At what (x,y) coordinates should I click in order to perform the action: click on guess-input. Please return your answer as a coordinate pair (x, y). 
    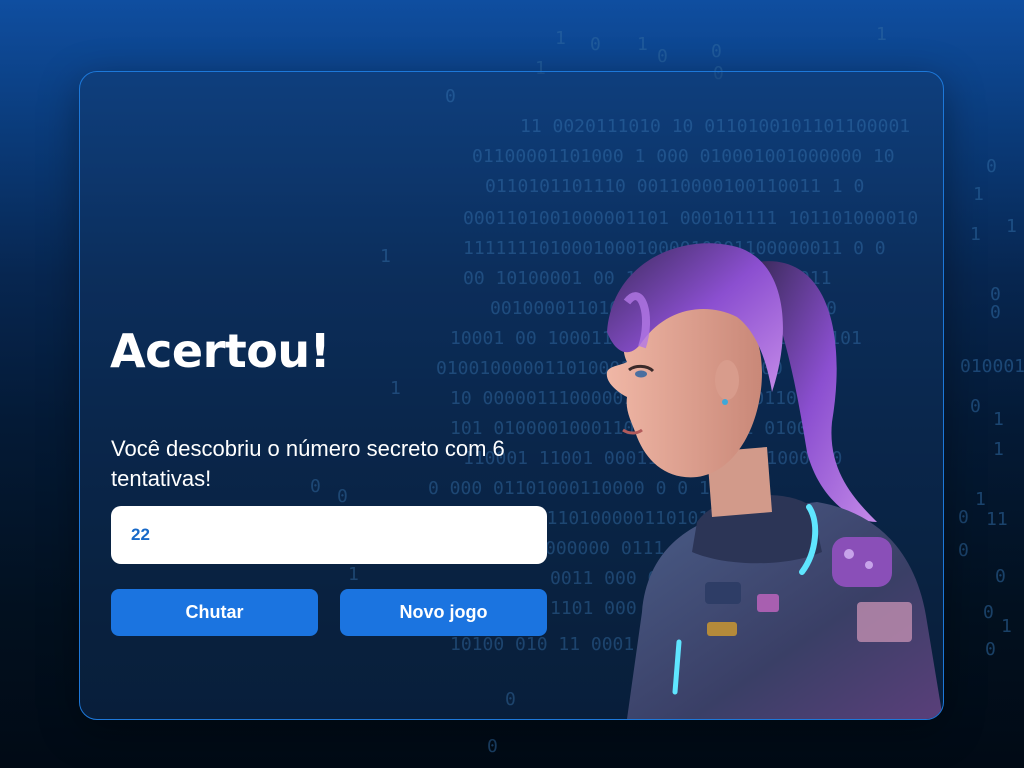
    Looking at the image, I should click on (329, 535).